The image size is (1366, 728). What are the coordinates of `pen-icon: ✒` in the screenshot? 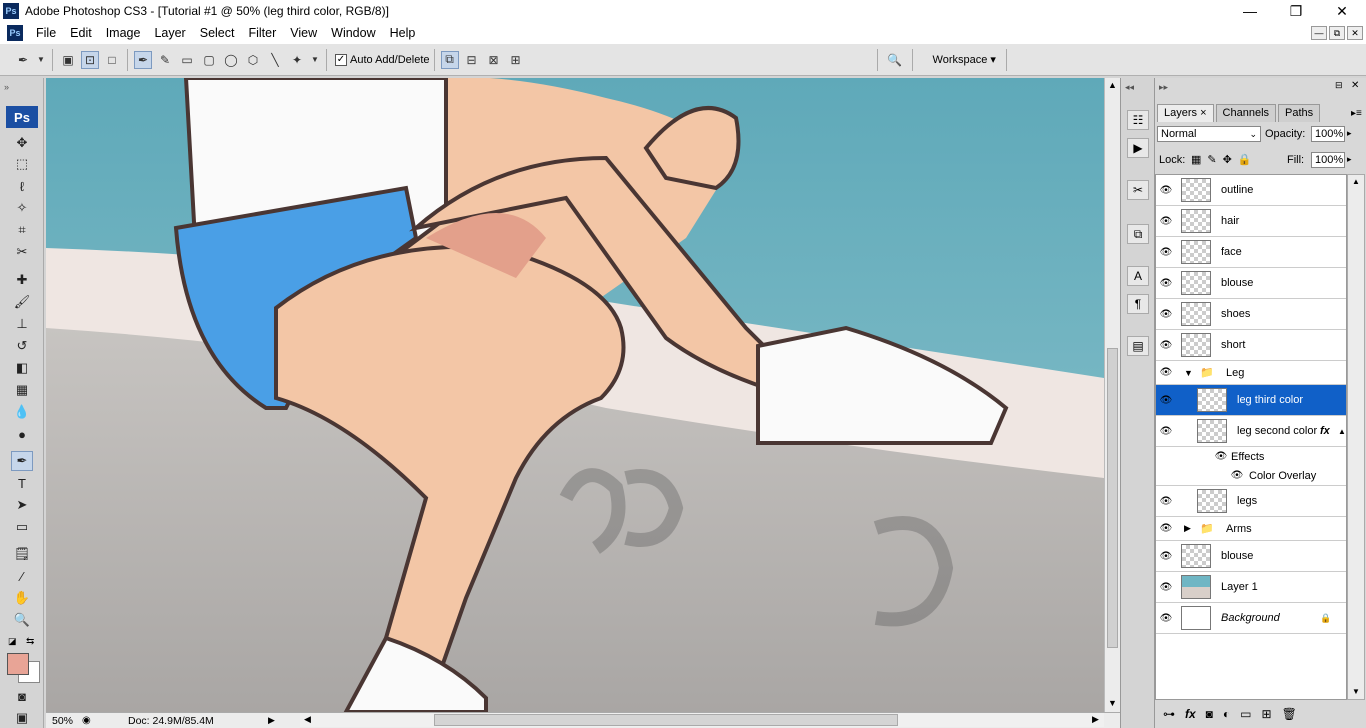 It's located at (143, 59).